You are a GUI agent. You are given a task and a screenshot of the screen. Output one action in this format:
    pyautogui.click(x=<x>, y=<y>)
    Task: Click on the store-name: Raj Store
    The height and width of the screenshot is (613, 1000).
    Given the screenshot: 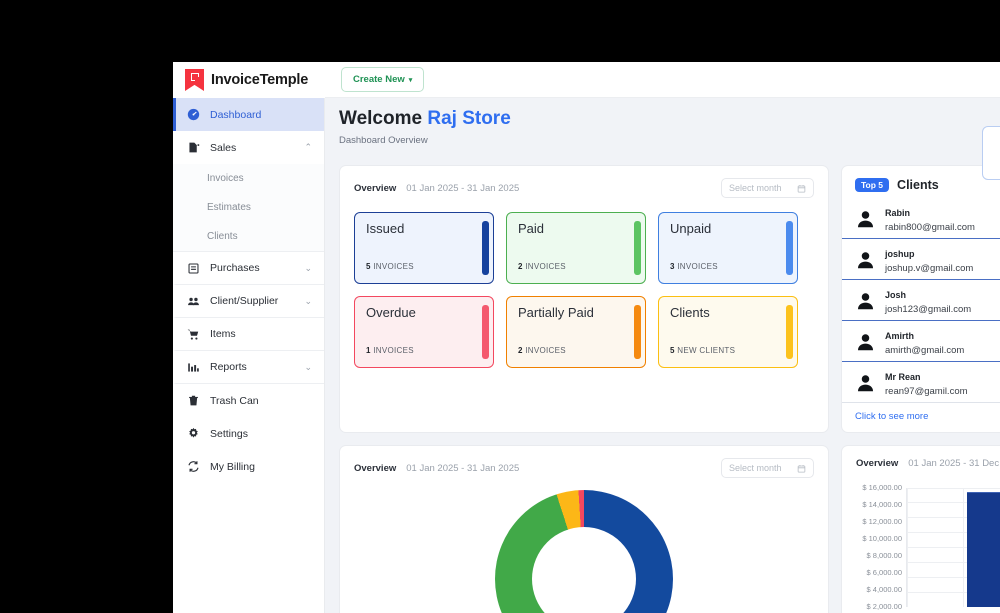 What is the action you would take?
    pyautogui.click(x=469, y=118)
    